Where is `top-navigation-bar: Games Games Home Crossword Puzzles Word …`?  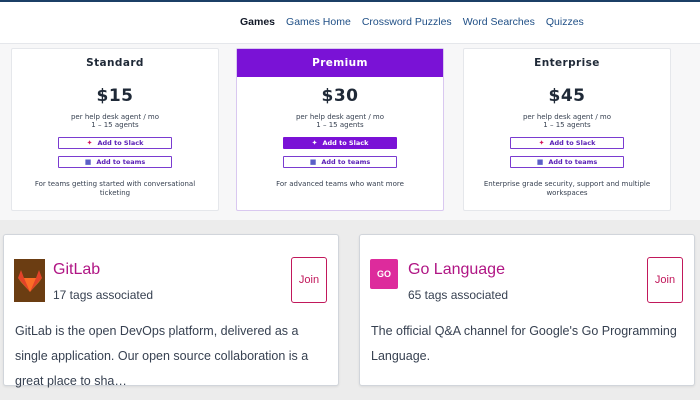
top-navigation-bar: Games Games Home Crossword Puzzles Word … is located at coordinates (350, 22).